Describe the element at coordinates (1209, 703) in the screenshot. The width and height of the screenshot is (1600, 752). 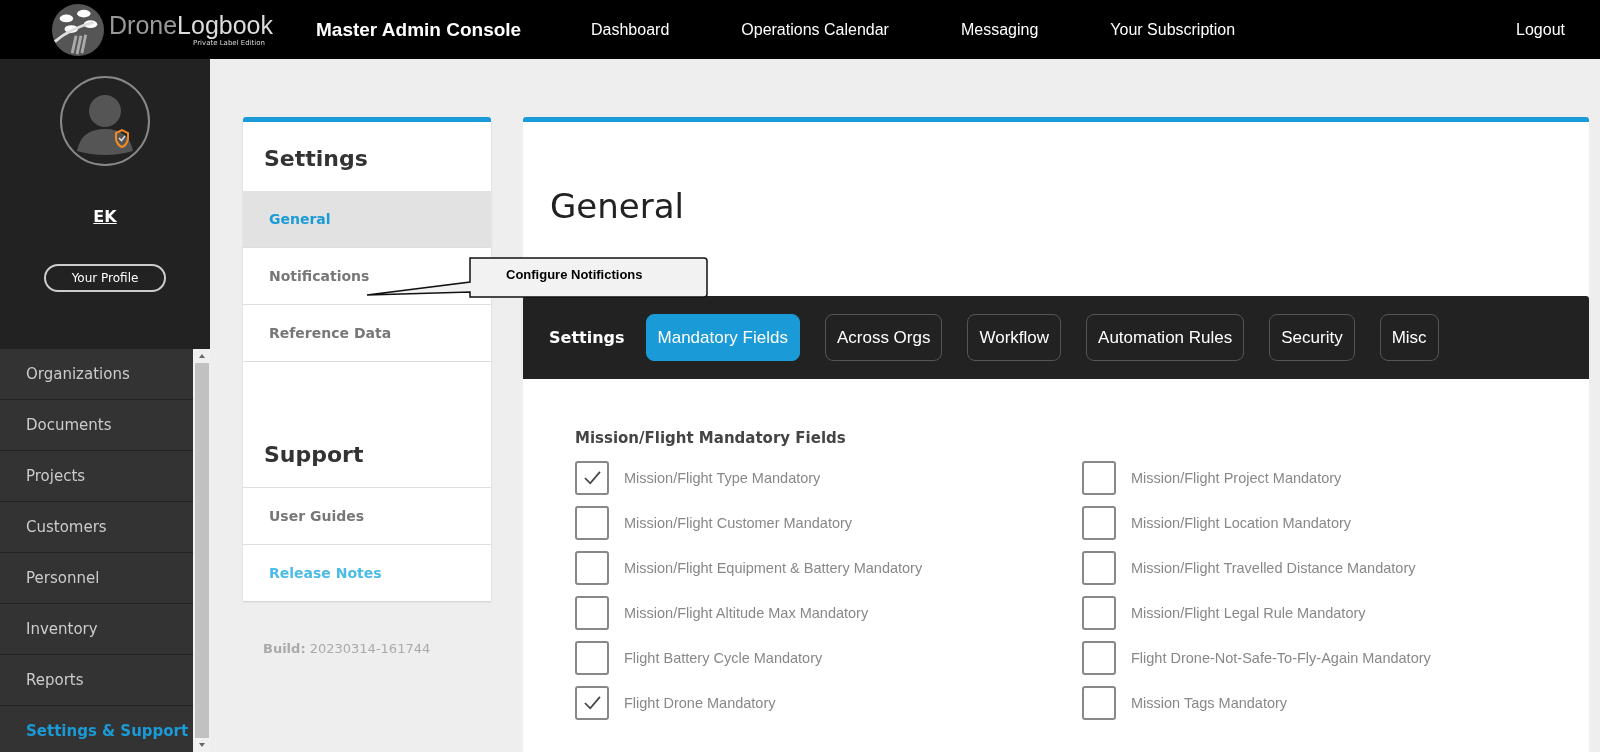
I see `checkbox-label: Mission Tags Mandatory` at that location.